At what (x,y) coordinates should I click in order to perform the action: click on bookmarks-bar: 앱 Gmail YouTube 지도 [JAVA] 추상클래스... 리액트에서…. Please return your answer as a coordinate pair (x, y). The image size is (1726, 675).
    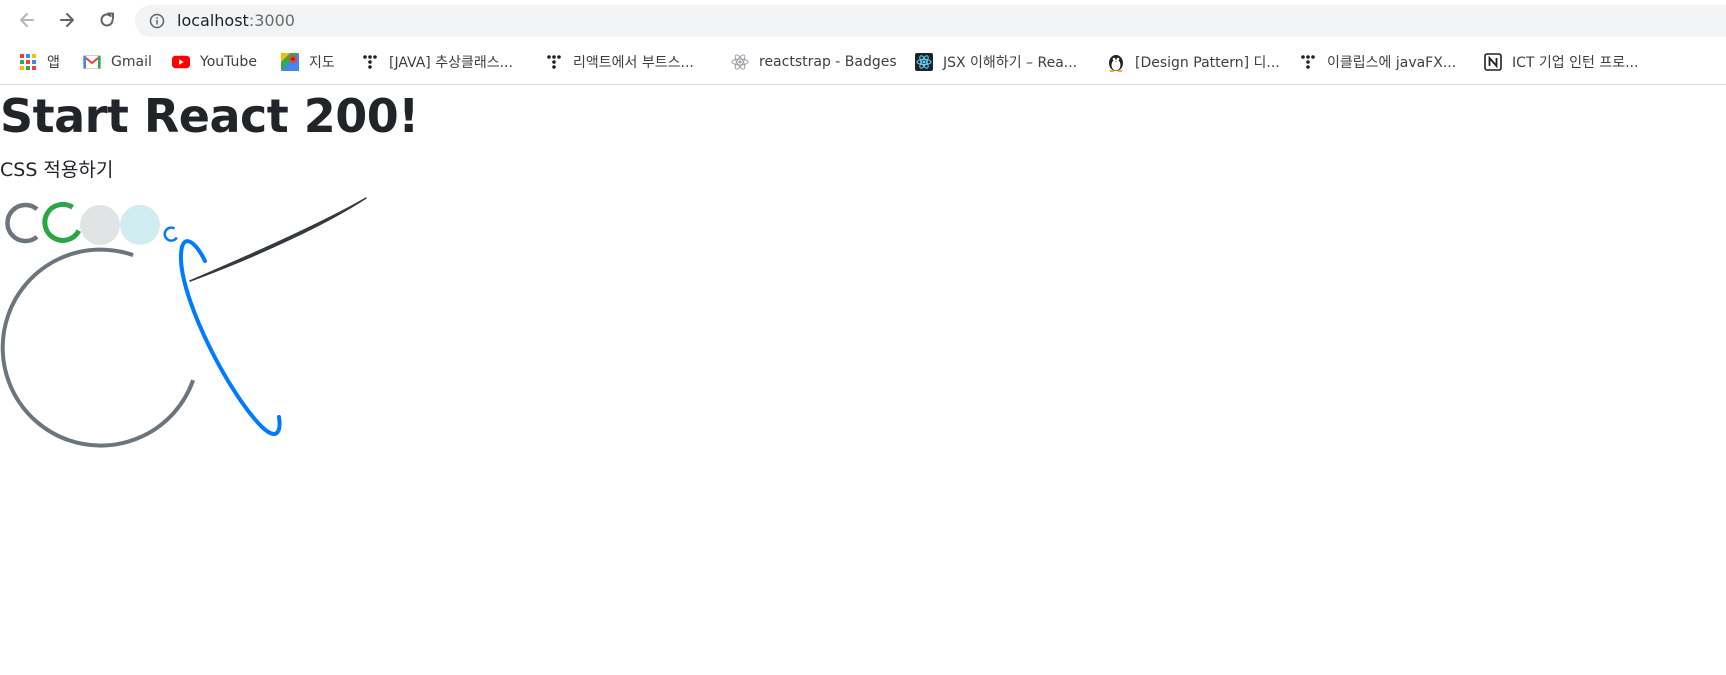
    Looking at the image, I should click on (863, 62).